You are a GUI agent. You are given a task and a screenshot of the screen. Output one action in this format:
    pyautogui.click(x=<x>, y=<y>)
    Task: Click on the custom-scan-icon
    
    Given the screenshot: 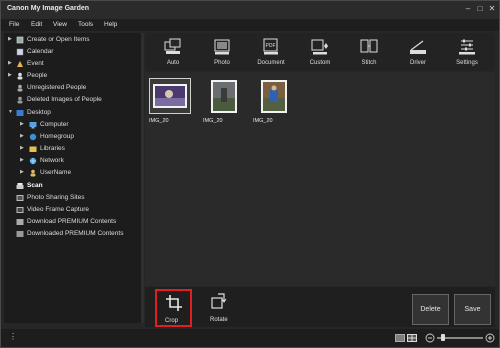 What is the action you would take?
    pyautogui.click(x=319, y=47)
    